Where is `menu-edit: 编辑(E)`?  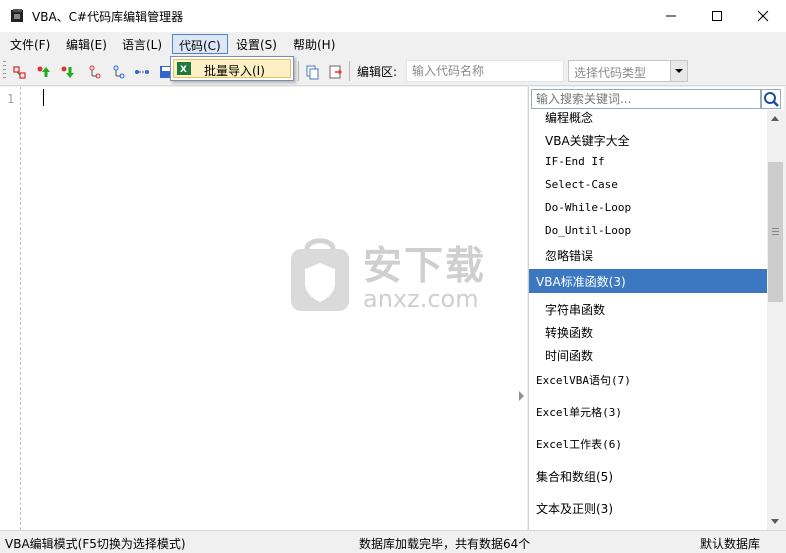 menu-edit: 编辑(E) is located at coordinates (86, 44).